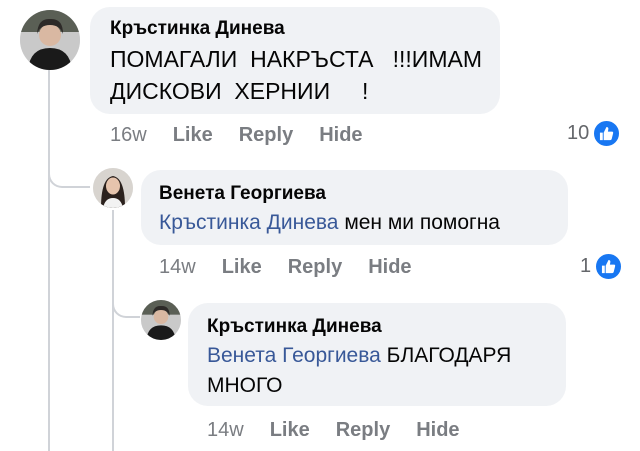 This screenshot has height=451, width=640. I want to click on reaction-summary: 10, so click(594, 133).